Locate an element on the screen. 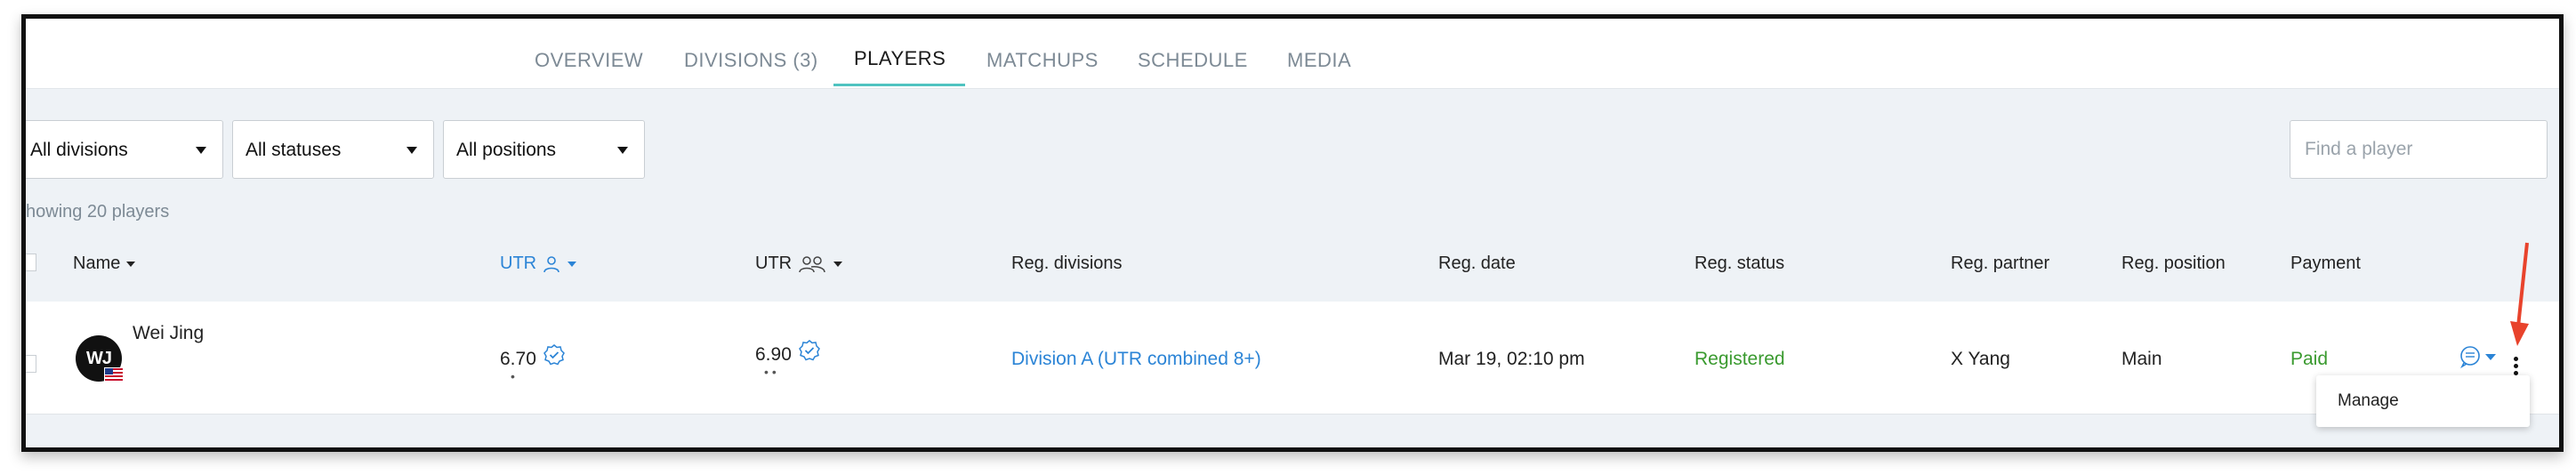 This screenshot has height=475, width=2576. division-link: Division A (UTR combined 8+) is located at coordinates (1136, 359).